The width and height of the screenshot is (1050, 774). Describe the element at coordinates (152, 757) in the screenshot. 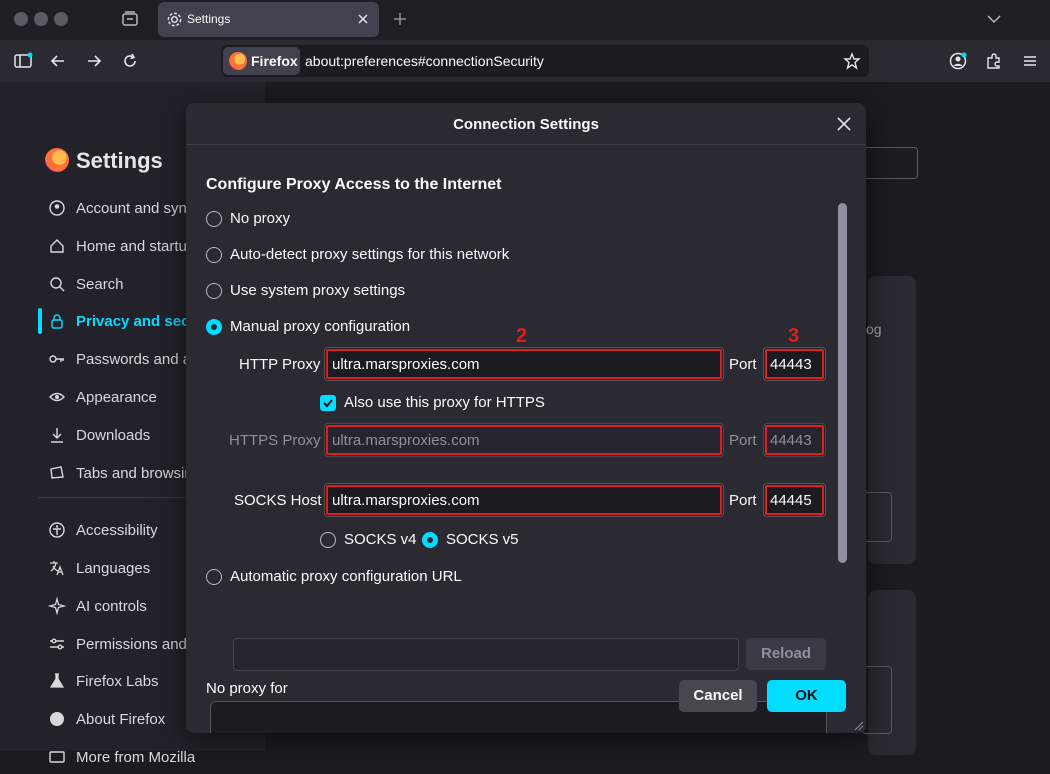

I see `sidebar-item-more: More from Mozilla` at that location.